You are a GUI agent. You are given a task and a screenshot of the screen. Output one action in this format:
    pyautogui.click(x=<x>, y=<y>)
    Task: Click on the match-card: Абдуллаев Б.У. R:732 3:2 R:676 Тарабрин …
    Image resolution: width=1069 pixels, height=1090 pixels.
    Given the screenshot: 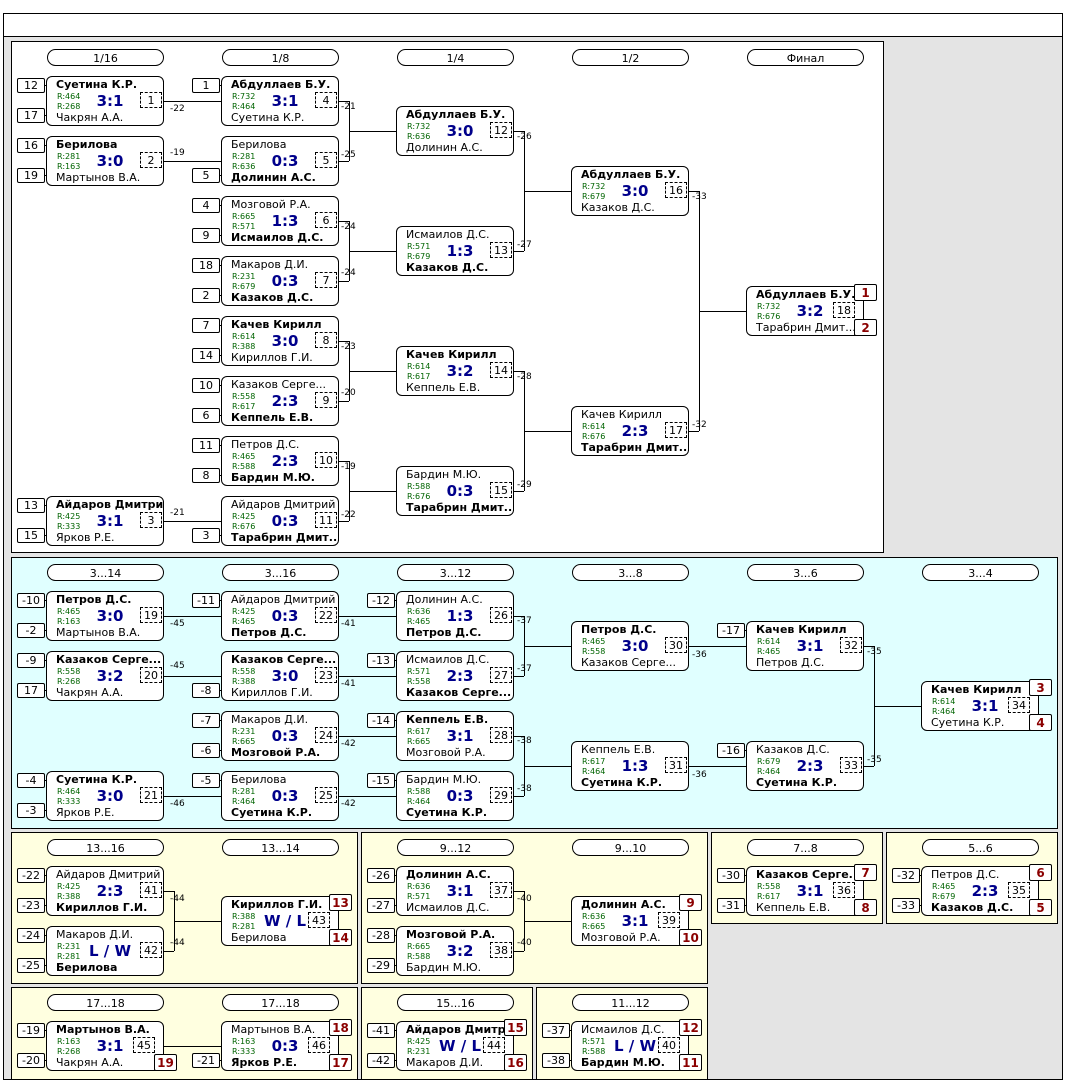 What is the action you would take?
    pyautogui.click(x=811, y=310)
    